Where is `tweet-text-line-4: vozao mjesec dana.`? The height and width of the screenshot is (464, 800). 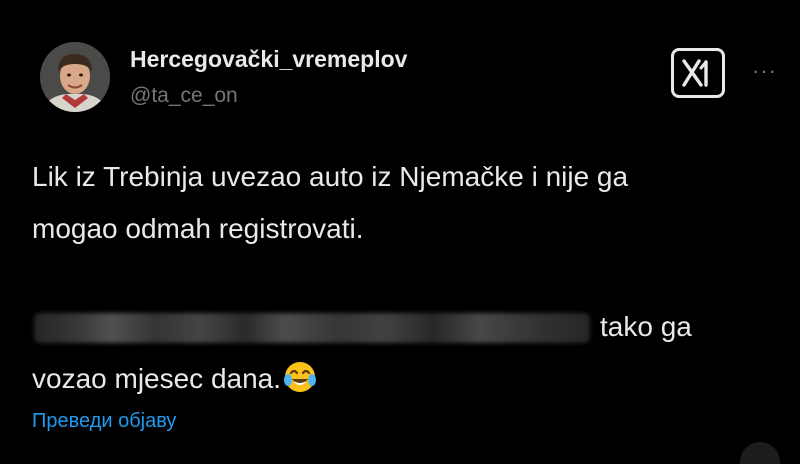 tweet-text-line-4: vozao mjesec dana. is located at coordinates (174, 381).